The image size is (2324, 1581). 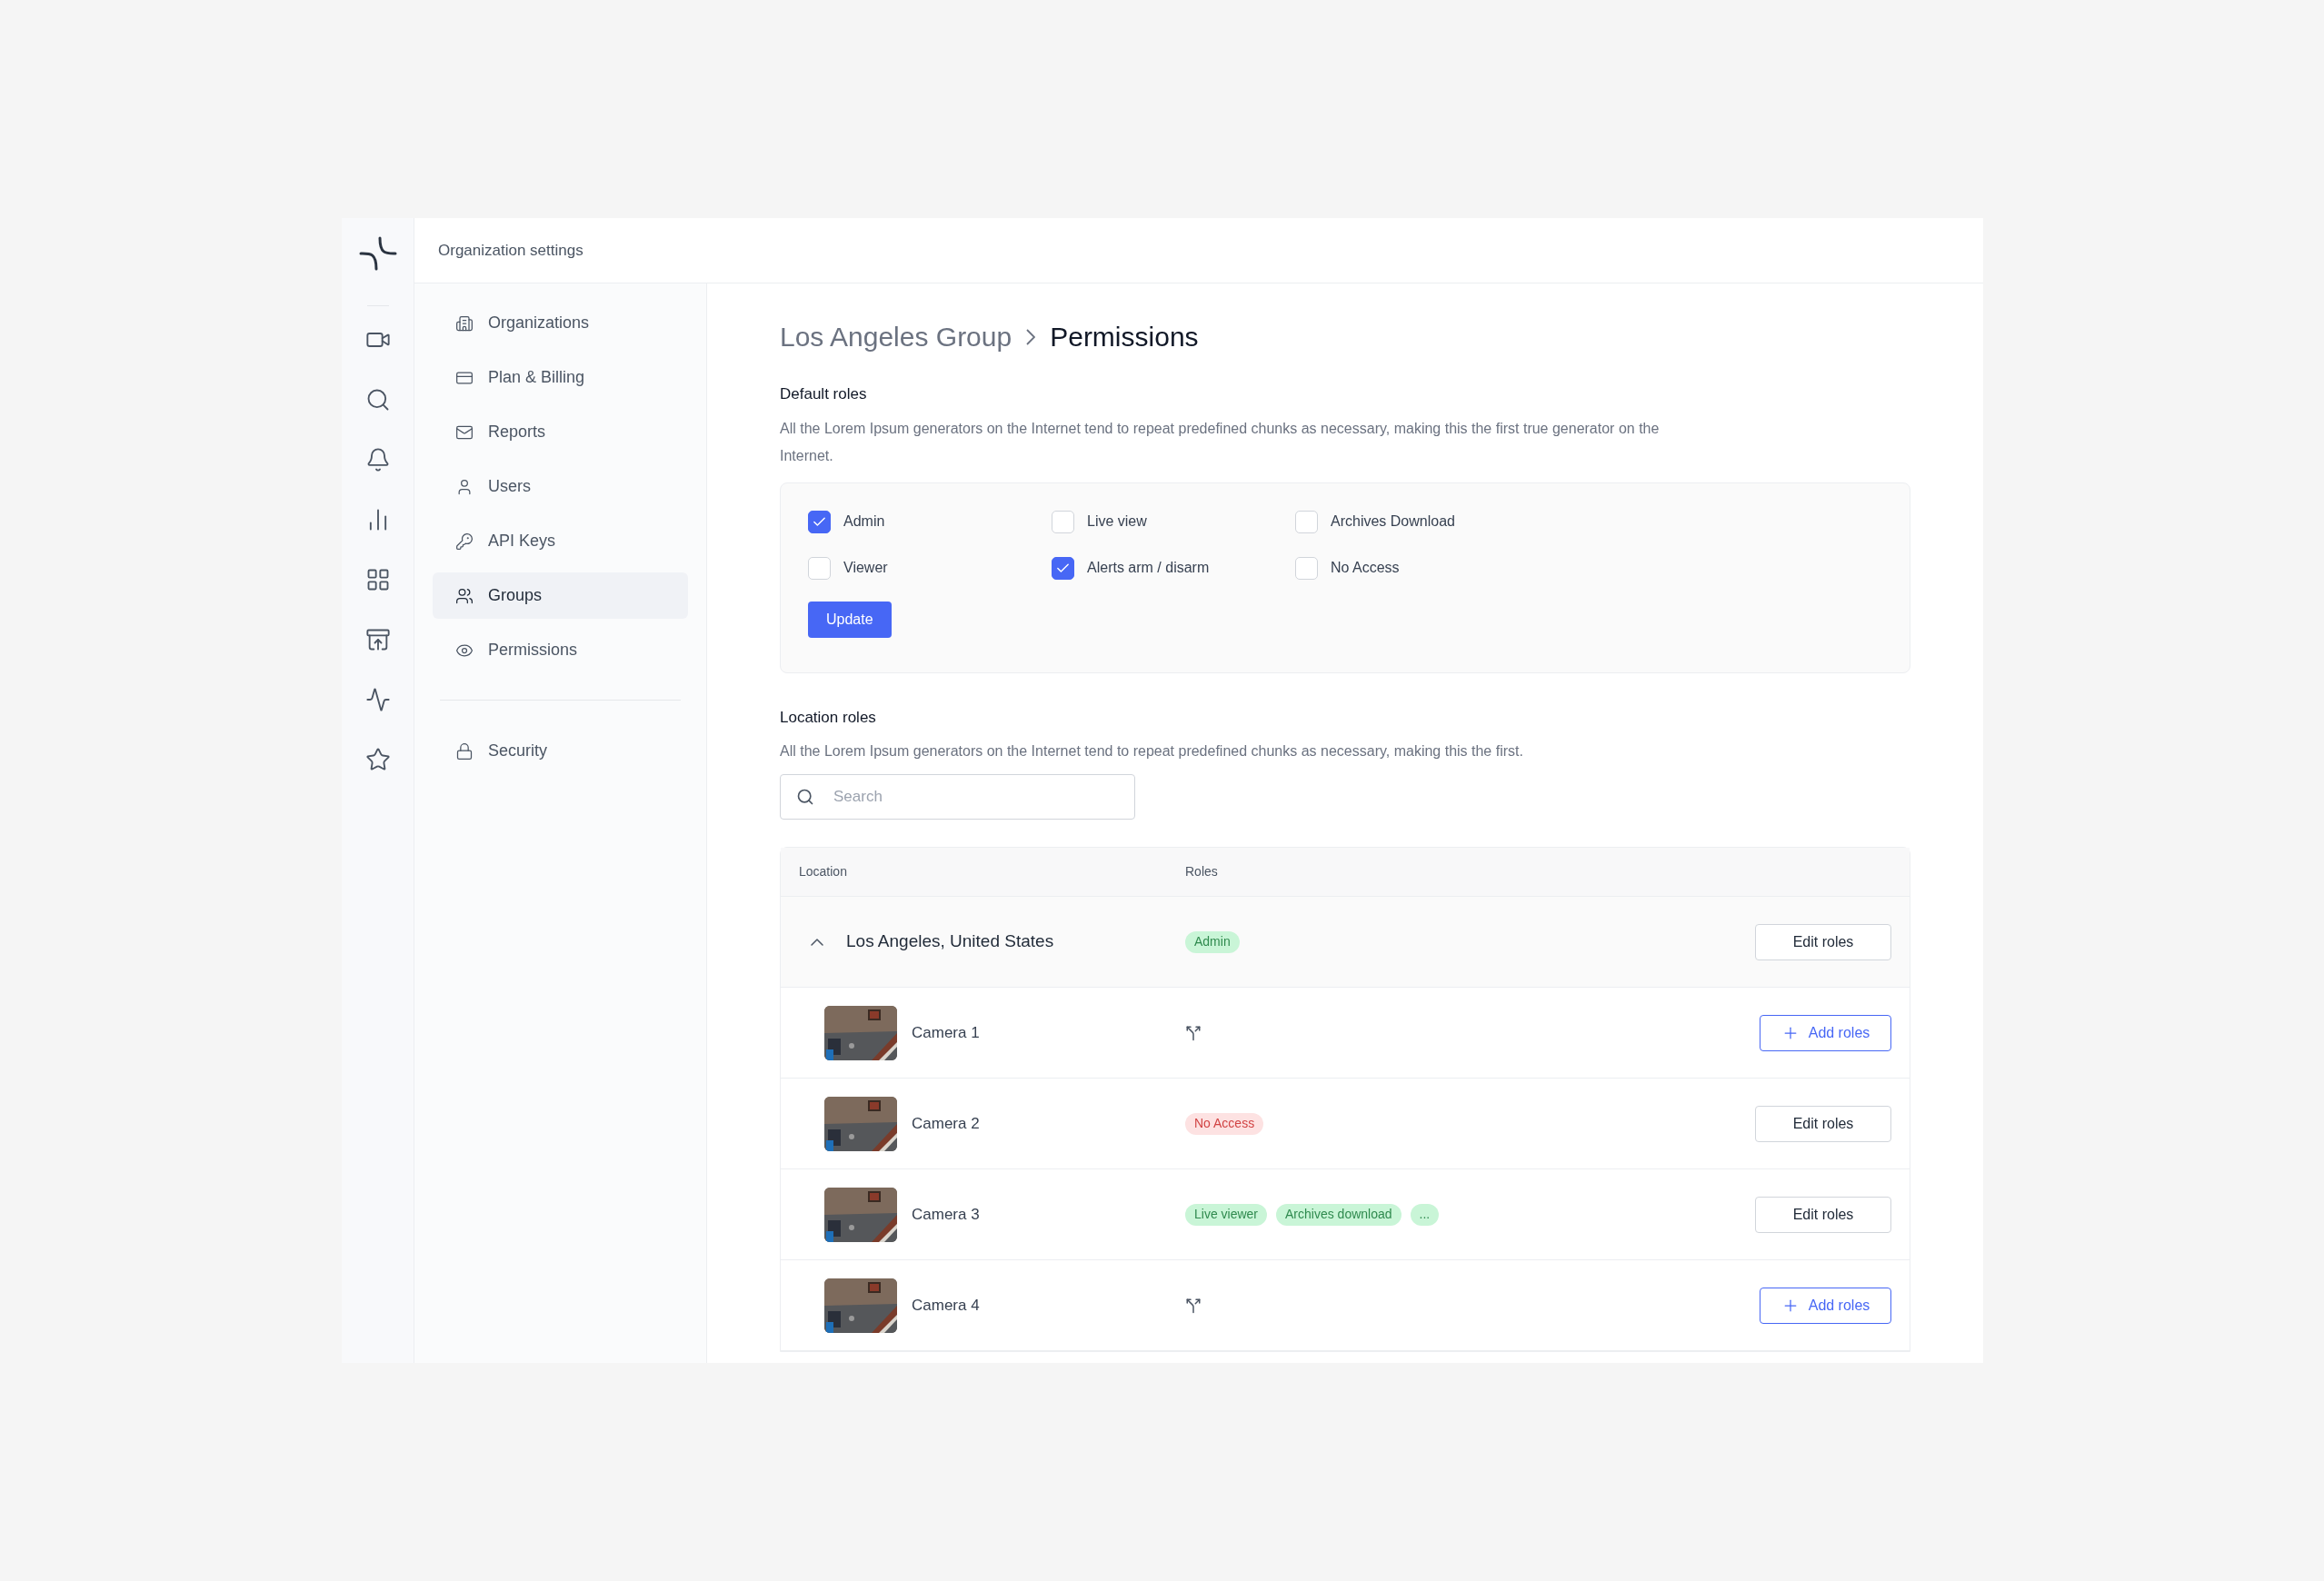 I want to click on header-title: Organization settings, so click(x=510, y=250).